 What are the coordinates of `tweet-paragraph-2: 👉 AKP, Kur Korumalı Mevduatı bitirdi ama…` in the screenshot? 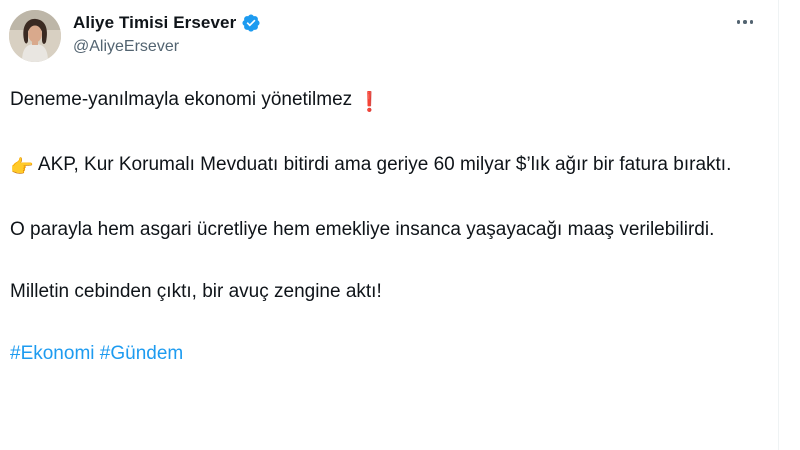 It's located at (387, 166).